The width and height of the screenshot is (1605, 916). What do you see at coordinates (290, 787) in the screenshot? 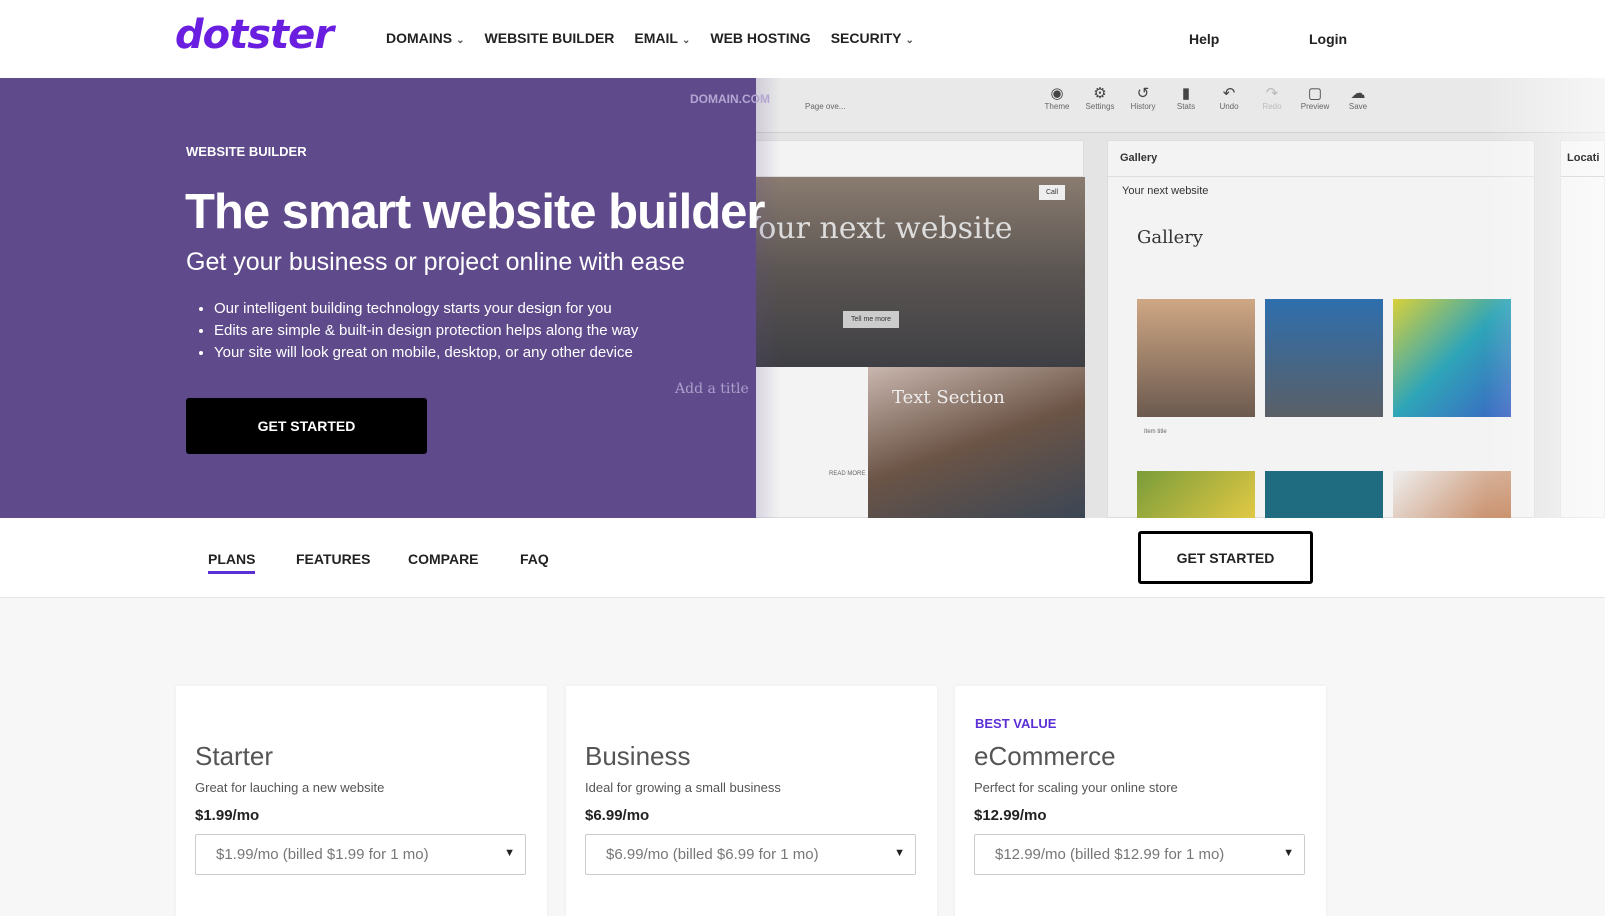
I see `plan-desc: Great for lauching a new website` at bounding box center [290, 787].